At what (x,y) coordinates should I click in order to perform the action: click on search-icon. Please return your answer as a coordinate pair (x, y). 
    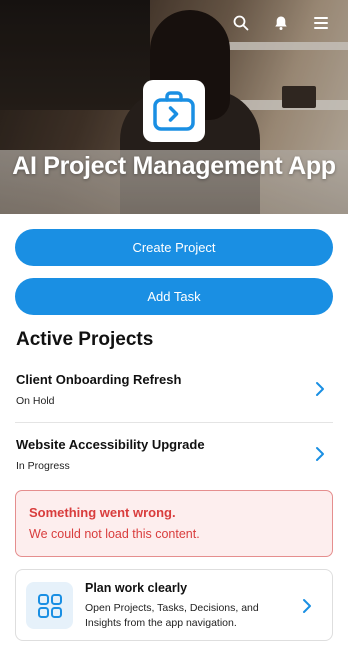
    Looking at the image, I should click on (241, 23).